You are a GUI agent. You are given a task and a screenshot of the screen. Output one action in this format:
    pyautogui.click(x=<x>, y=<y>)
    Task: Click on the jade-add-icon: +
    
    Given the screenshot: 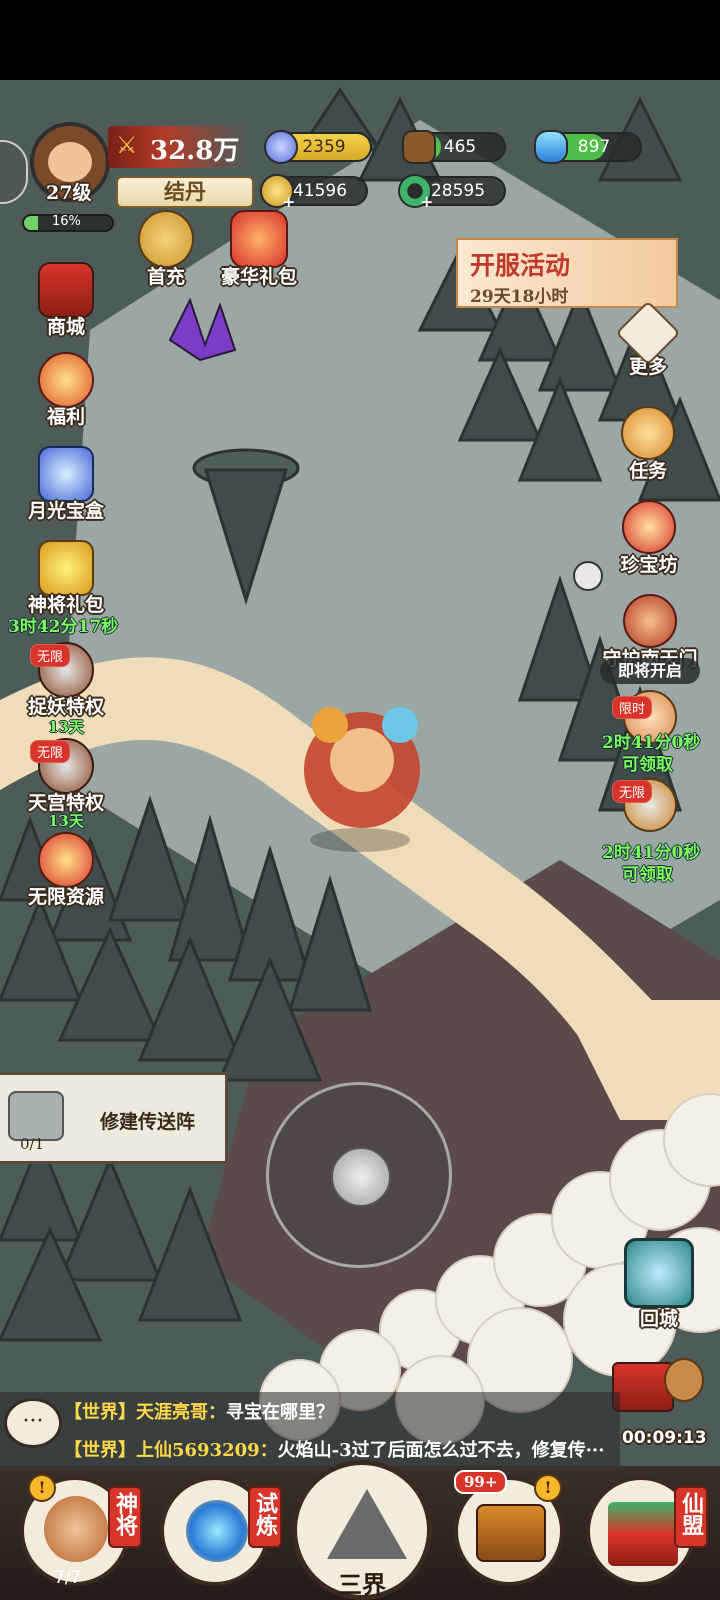 What is the action you would take?
    pyautogui.click(x=426, y=201)
    